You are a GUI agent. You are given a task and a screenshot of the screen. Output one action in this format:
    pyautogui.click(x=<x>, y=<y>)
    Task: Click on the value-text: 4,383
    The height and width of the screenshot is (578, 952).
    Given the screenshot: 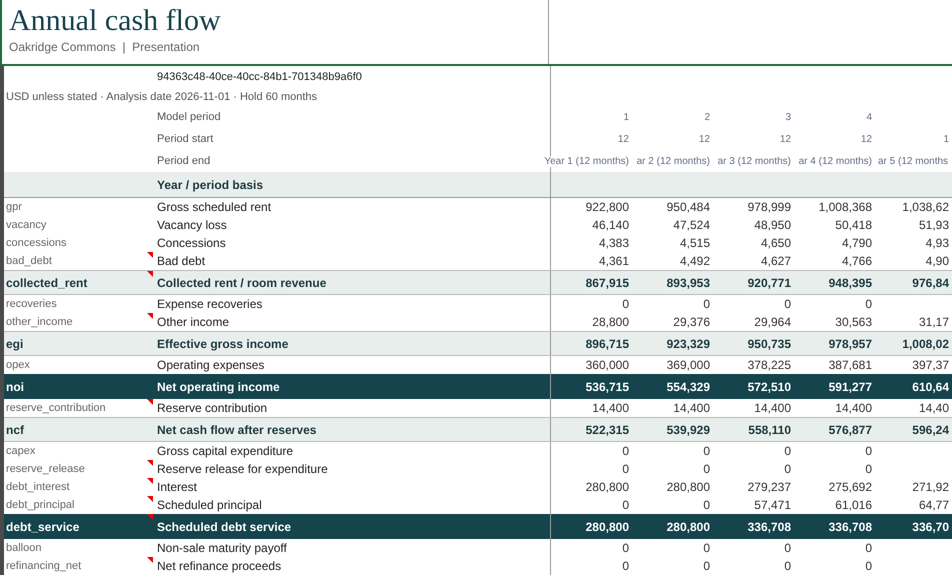 What is the action you would take?
    pyautogui.click(x=613, y=243)
    